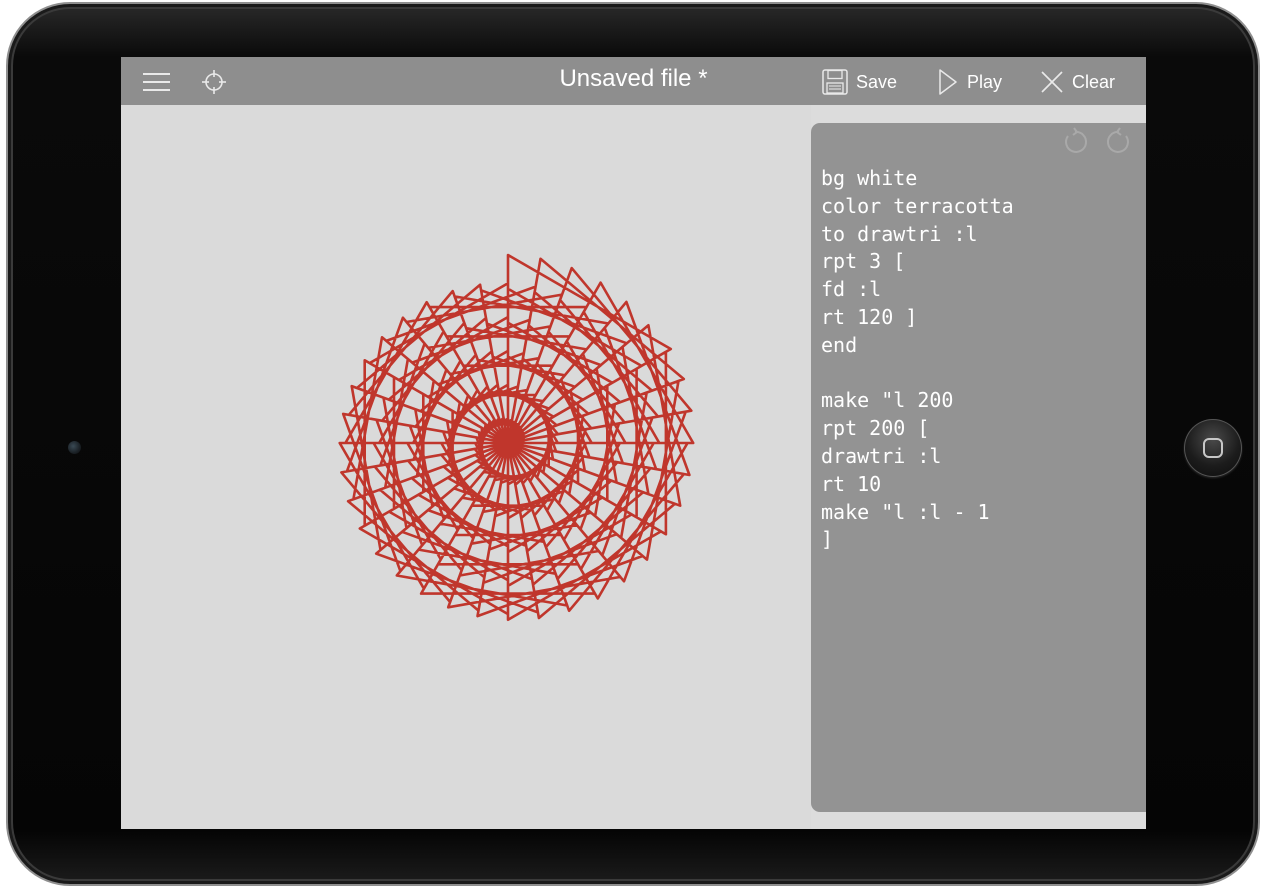  Describe the element at coordinates (157, 81) in the screenshot. I see `hamburger-menu-icon` at that location.